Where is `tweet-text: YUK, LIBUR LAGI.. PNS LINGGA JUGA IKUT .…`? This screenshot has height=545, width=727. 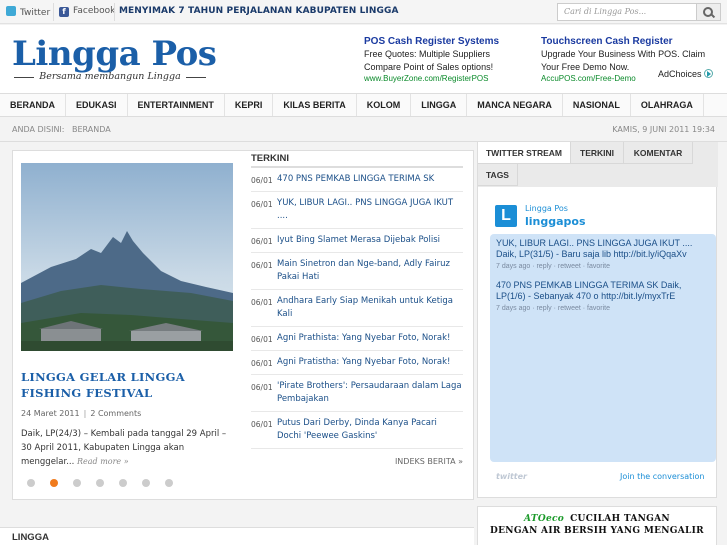 tweet-text: YUK, LIBUR LAGI.. PNS LINGGA JUGA IKUT .… is located at coordinates (594, 248).